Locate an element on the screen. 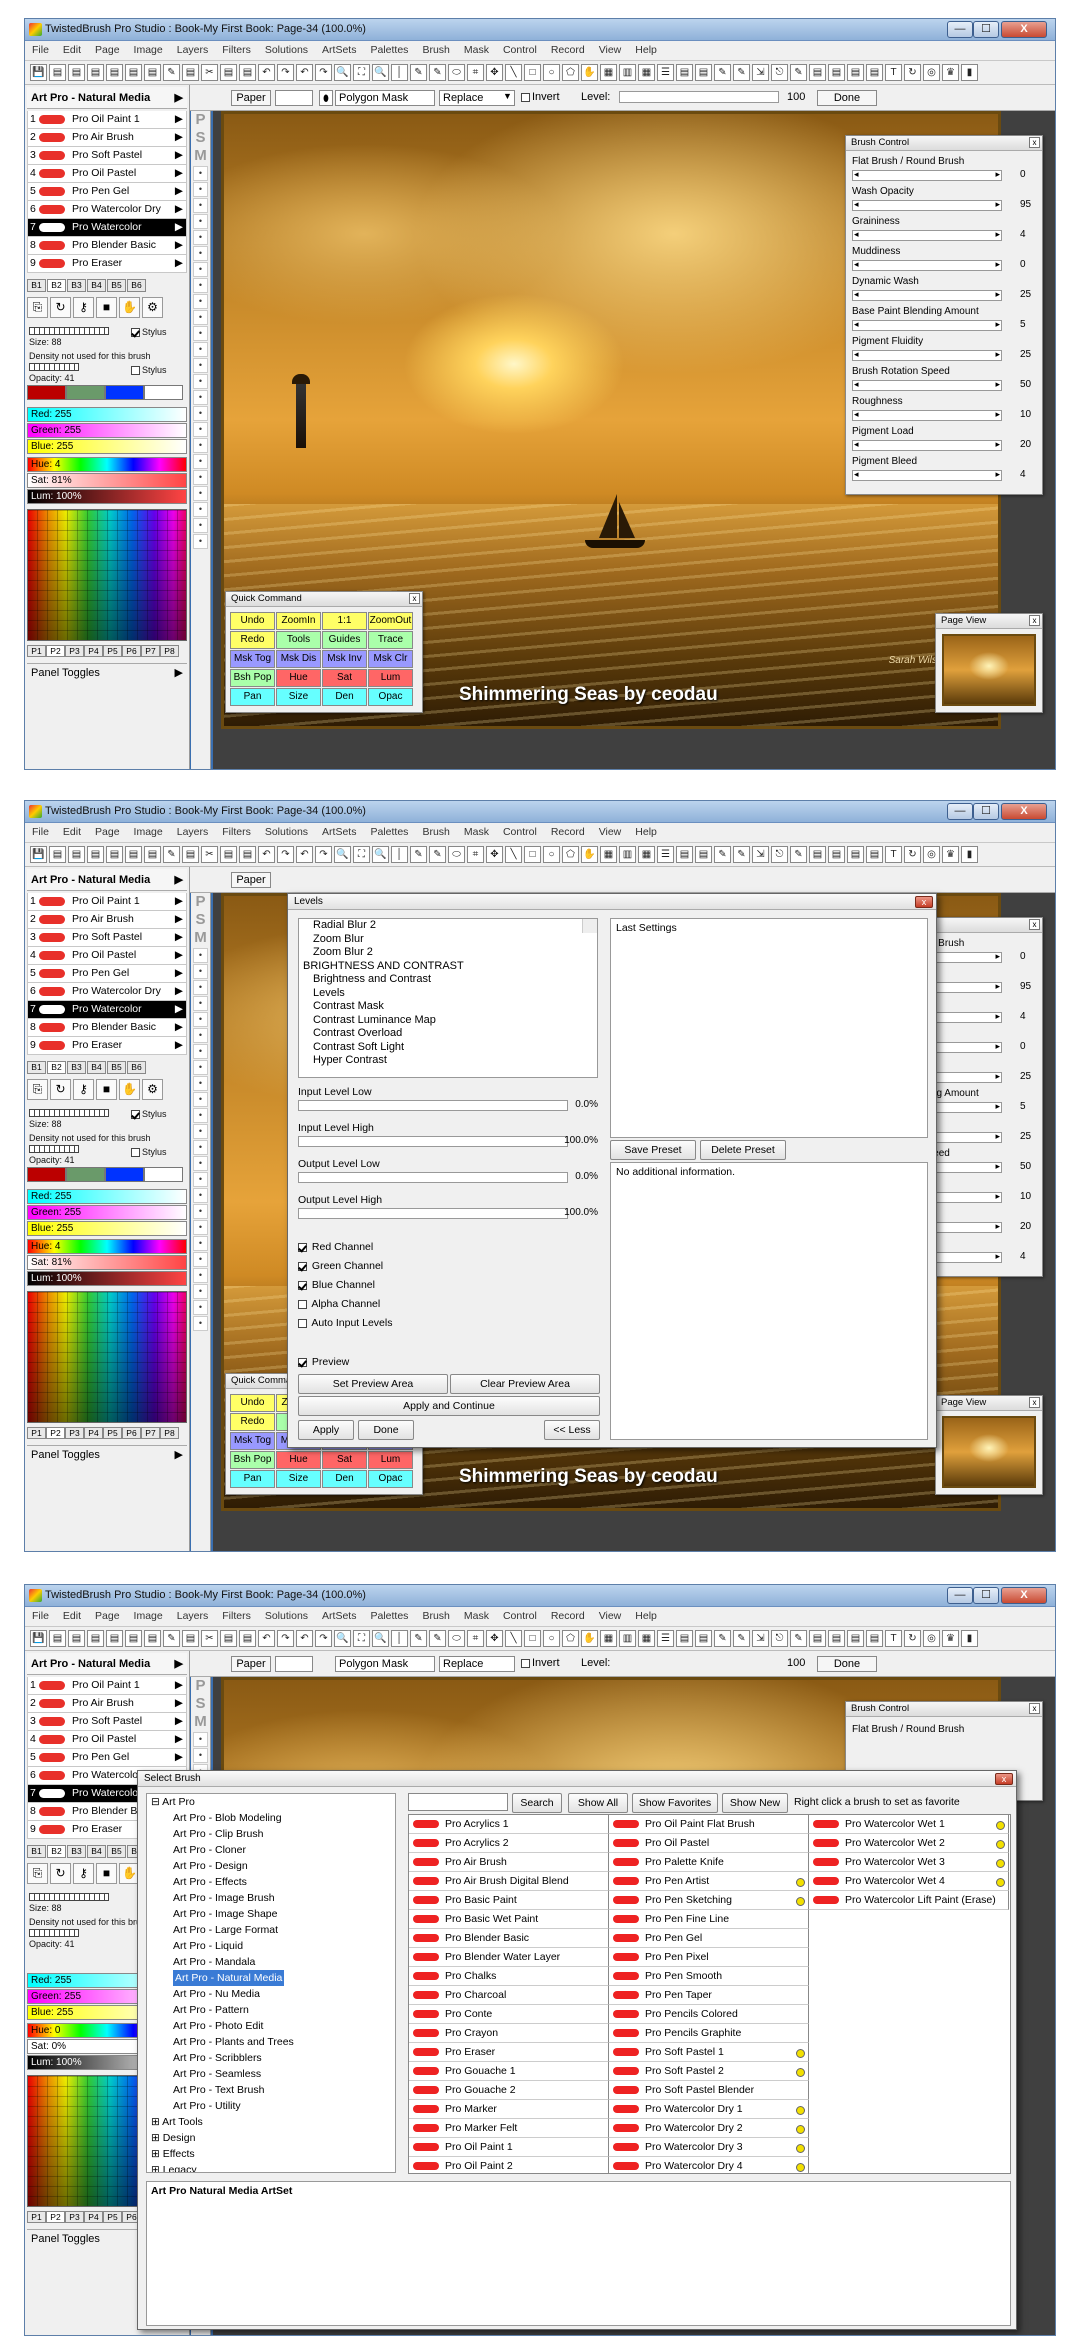  quick-command-pan: Pan is located at coordinates (252, 1479).